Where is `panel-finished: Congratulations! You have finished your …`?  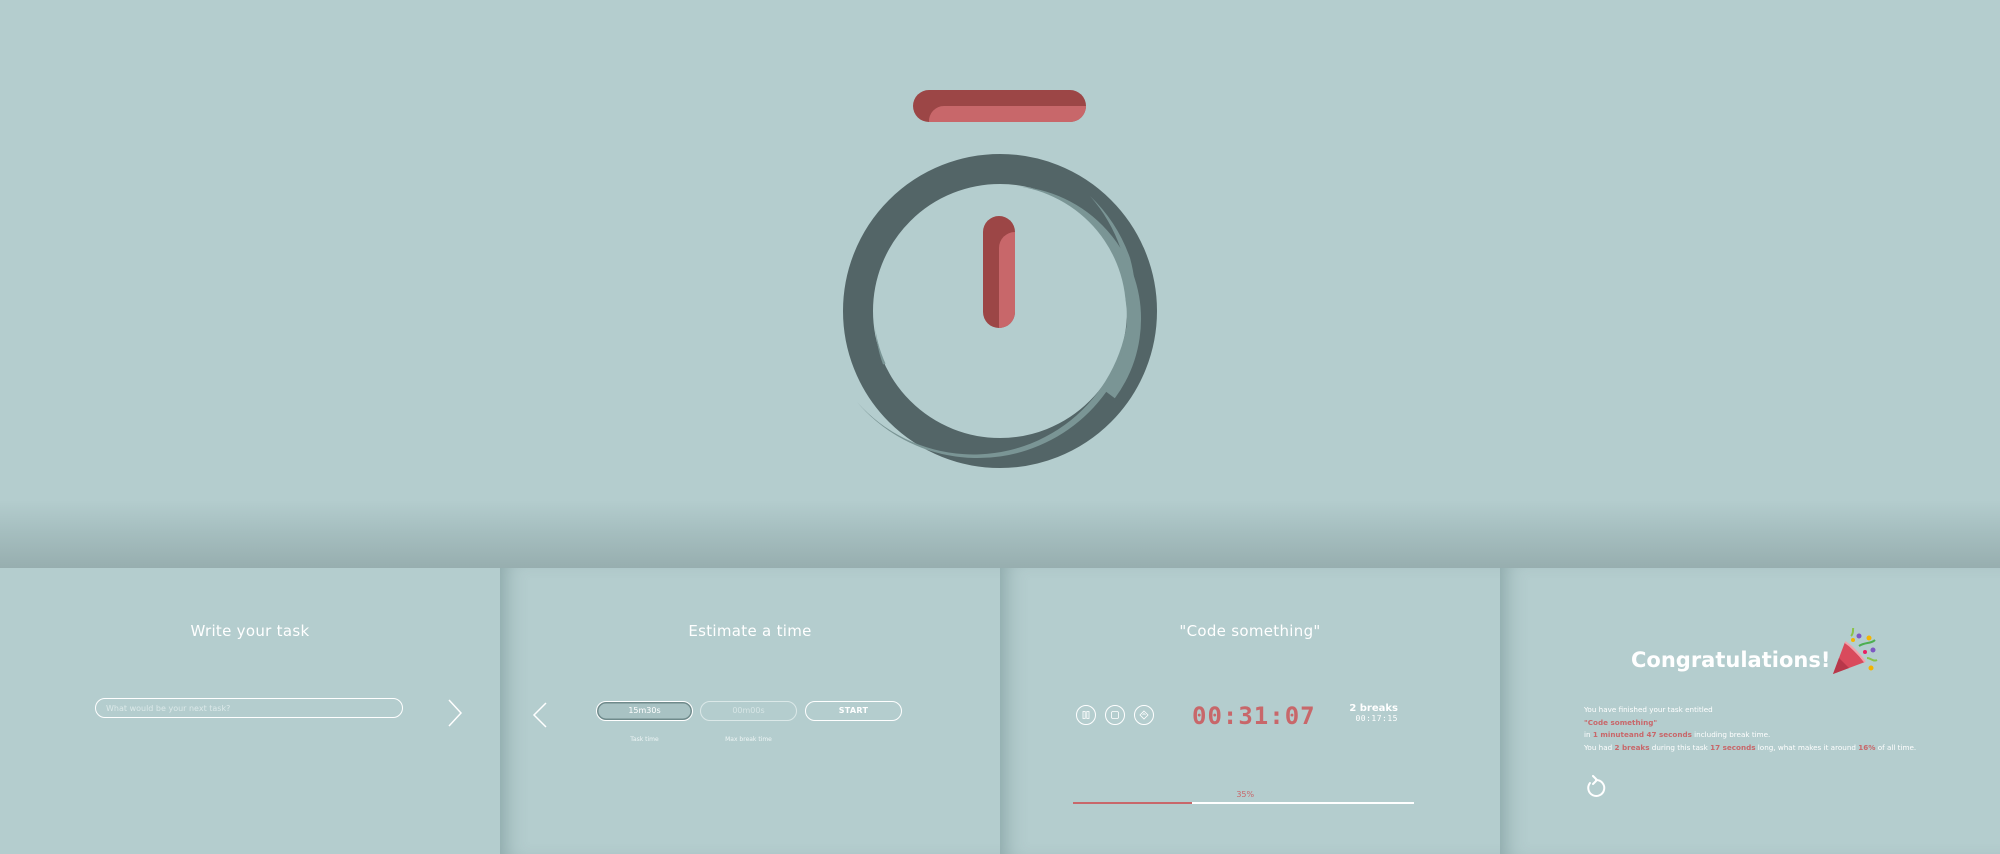
panel-finished: Congratulations! You have finished your … is located at coordinates (1750, 711).